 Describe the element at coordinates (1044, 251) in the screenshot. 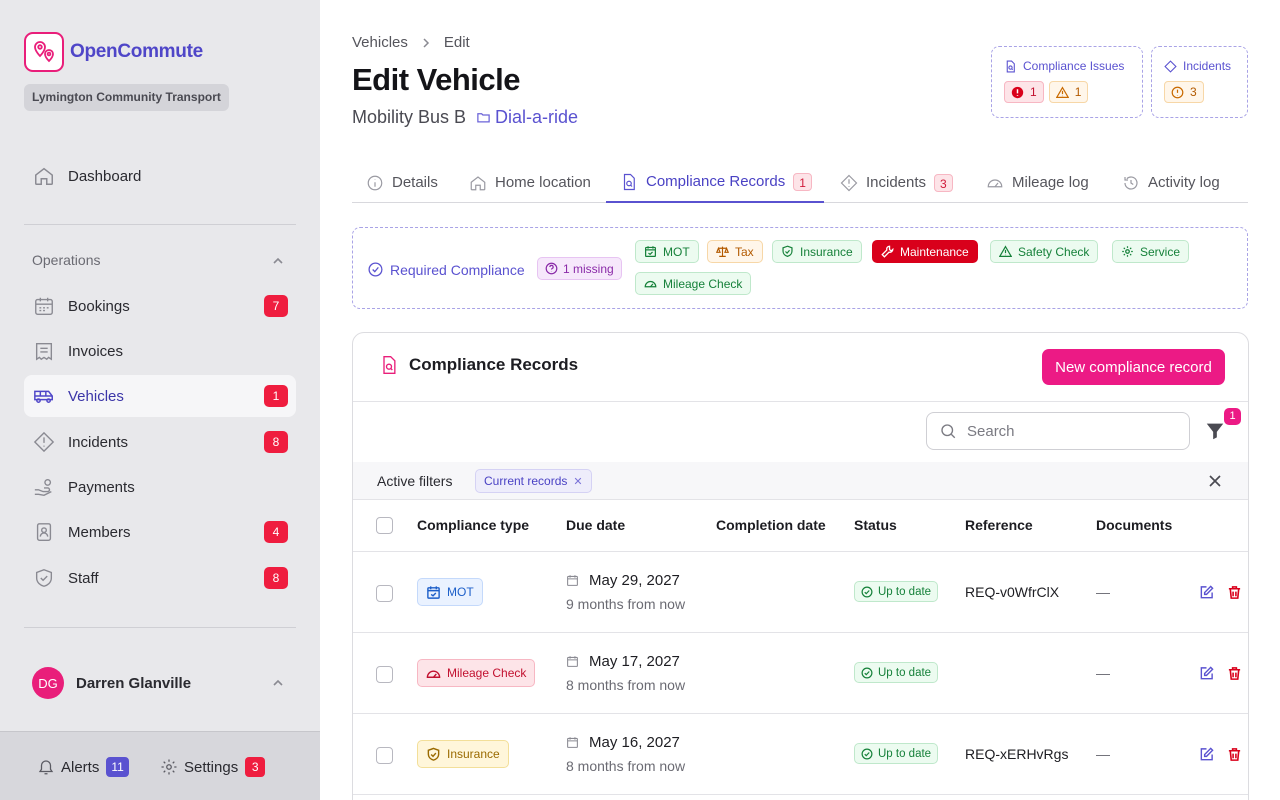

I see `required-tag-safety-check: Safety Check` at that location.